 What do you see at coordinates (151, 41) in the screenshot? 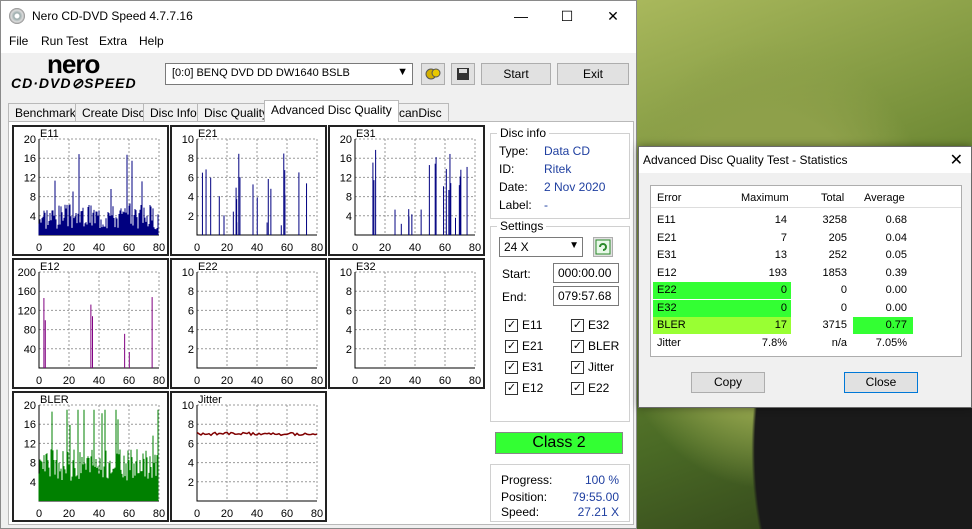
I see `menu-help: Help` at bounding box center [151, 41].